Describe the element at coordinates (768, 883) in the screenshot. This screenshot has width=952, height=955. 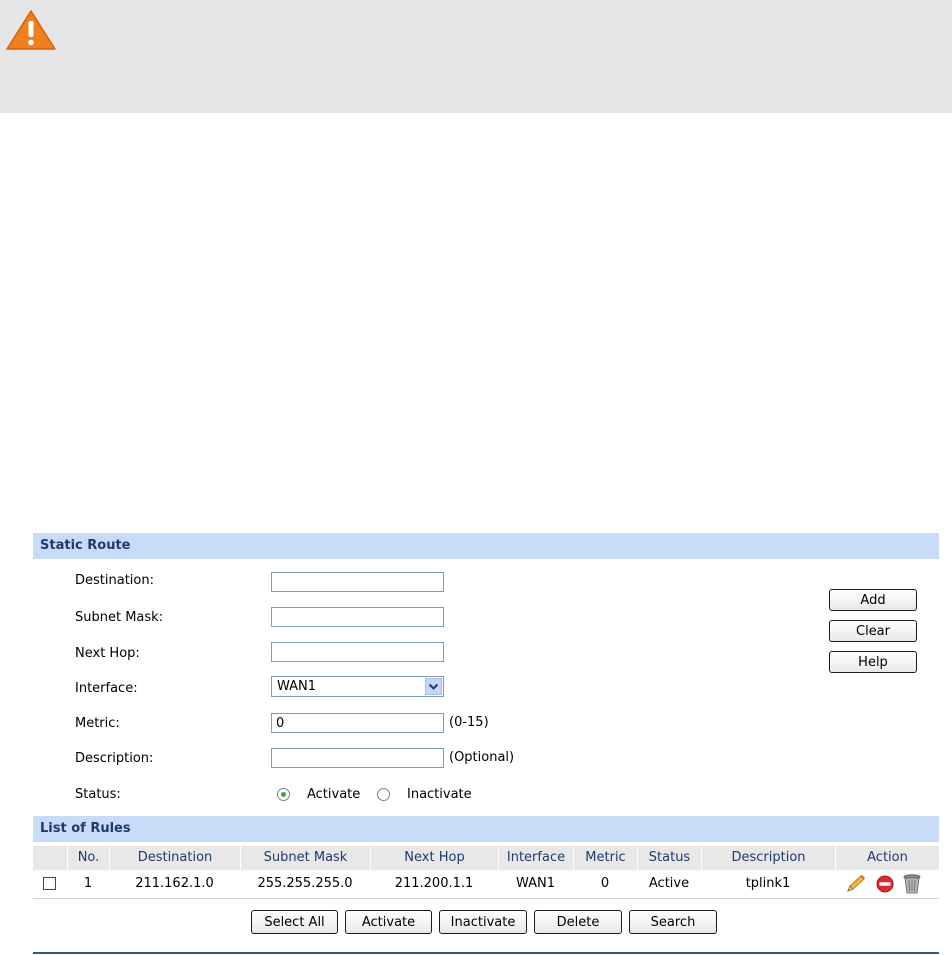
I see `cell-description: tplink1` at that location.